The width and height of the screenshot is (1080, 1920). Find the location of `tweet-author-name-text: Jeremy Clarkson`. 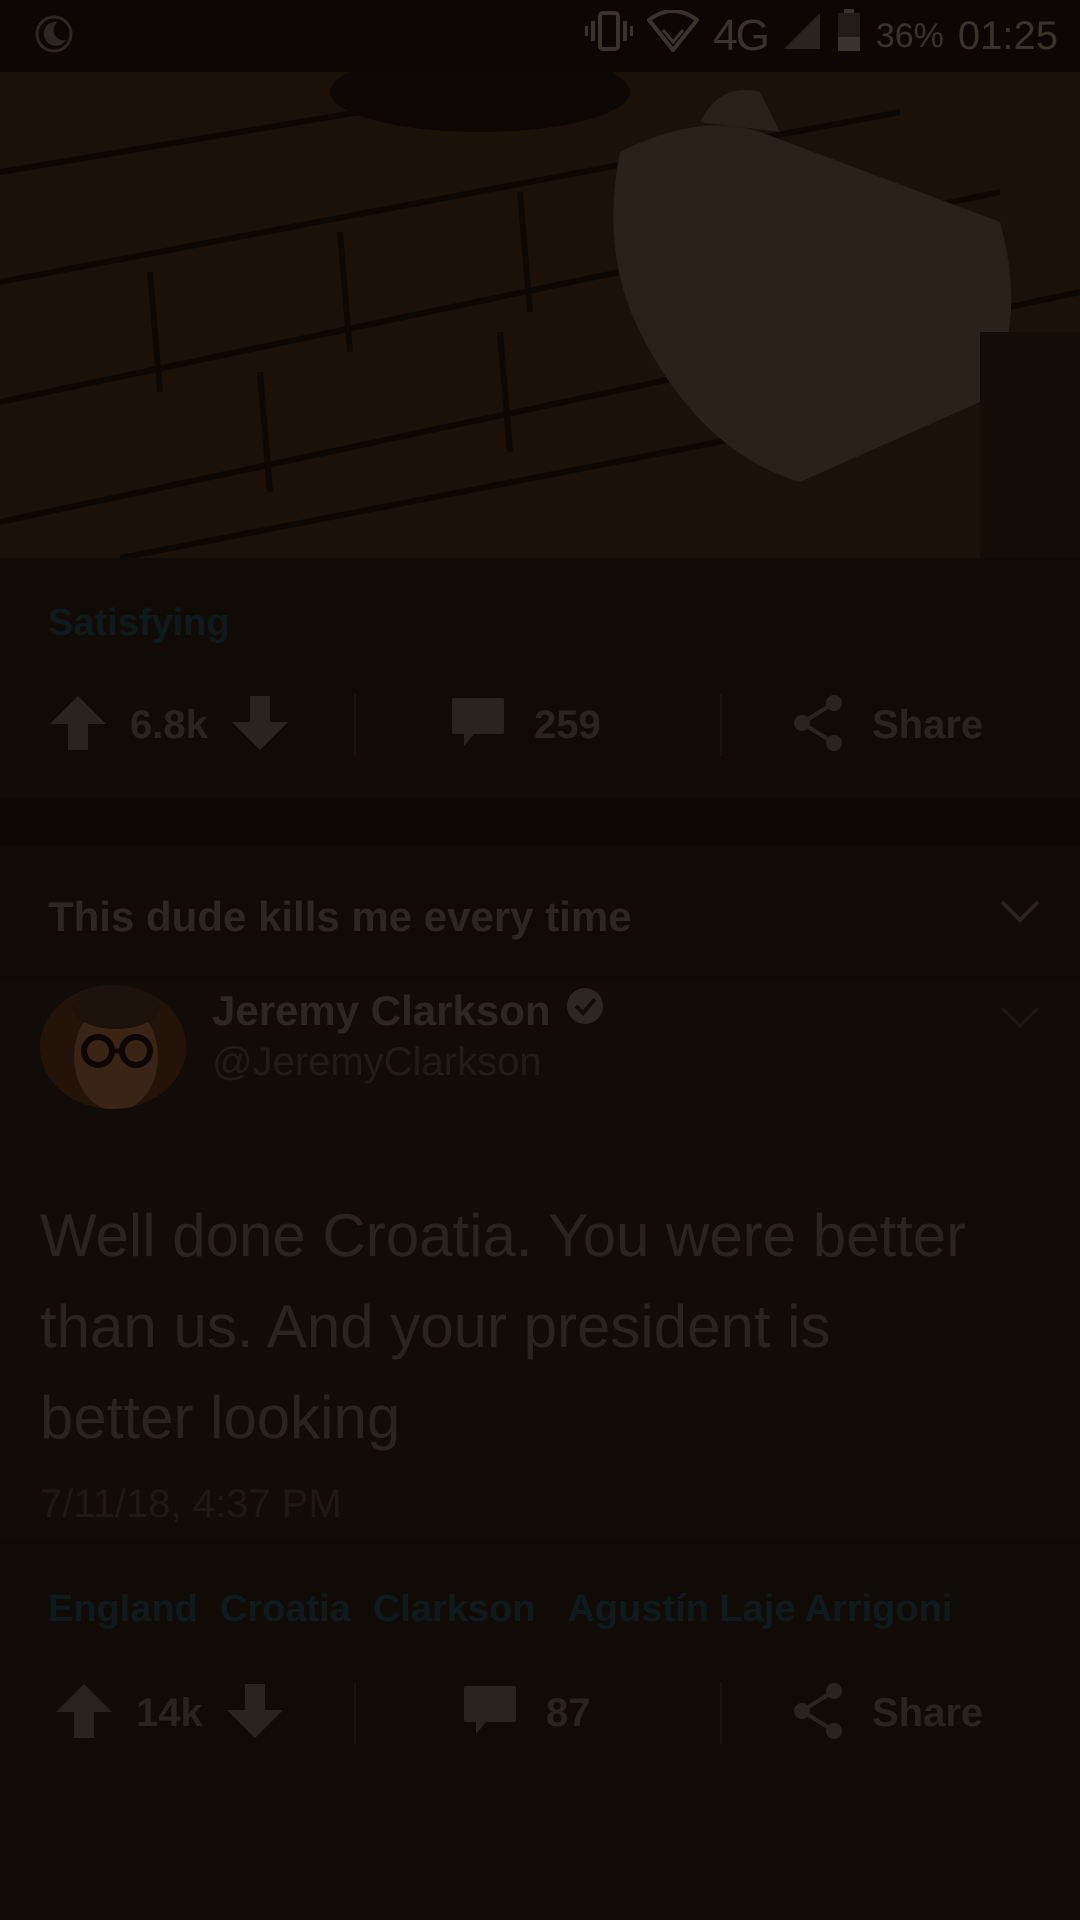

tweet-author-name-text: Jeremy Clarkson is located at coordinates (381, 1010).